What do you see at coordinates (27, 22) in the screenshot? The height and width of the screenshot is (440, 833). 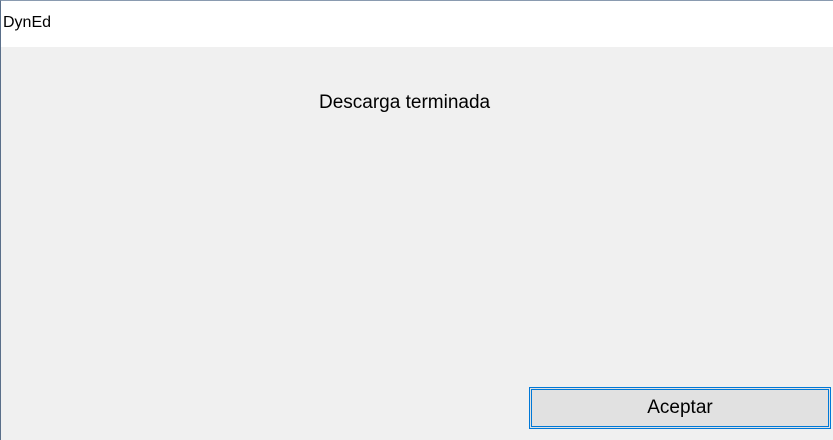 I see `window-title: DynEd` at bounding box center [27, 22].